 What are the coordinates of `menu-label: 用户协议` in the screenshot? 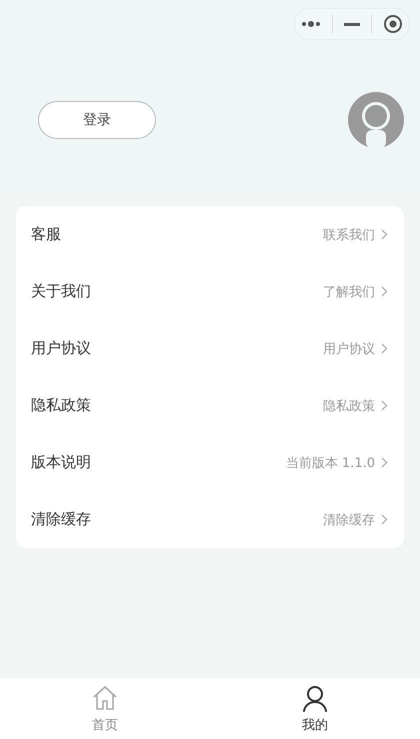 It's located at (61, 348).